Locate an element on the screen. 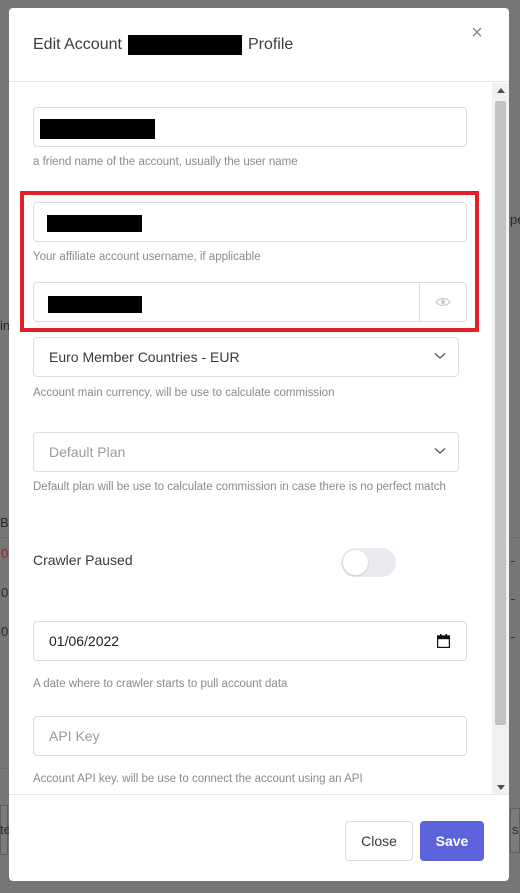  api-key-placeholder: API Key is located at coordinates (74, 736).